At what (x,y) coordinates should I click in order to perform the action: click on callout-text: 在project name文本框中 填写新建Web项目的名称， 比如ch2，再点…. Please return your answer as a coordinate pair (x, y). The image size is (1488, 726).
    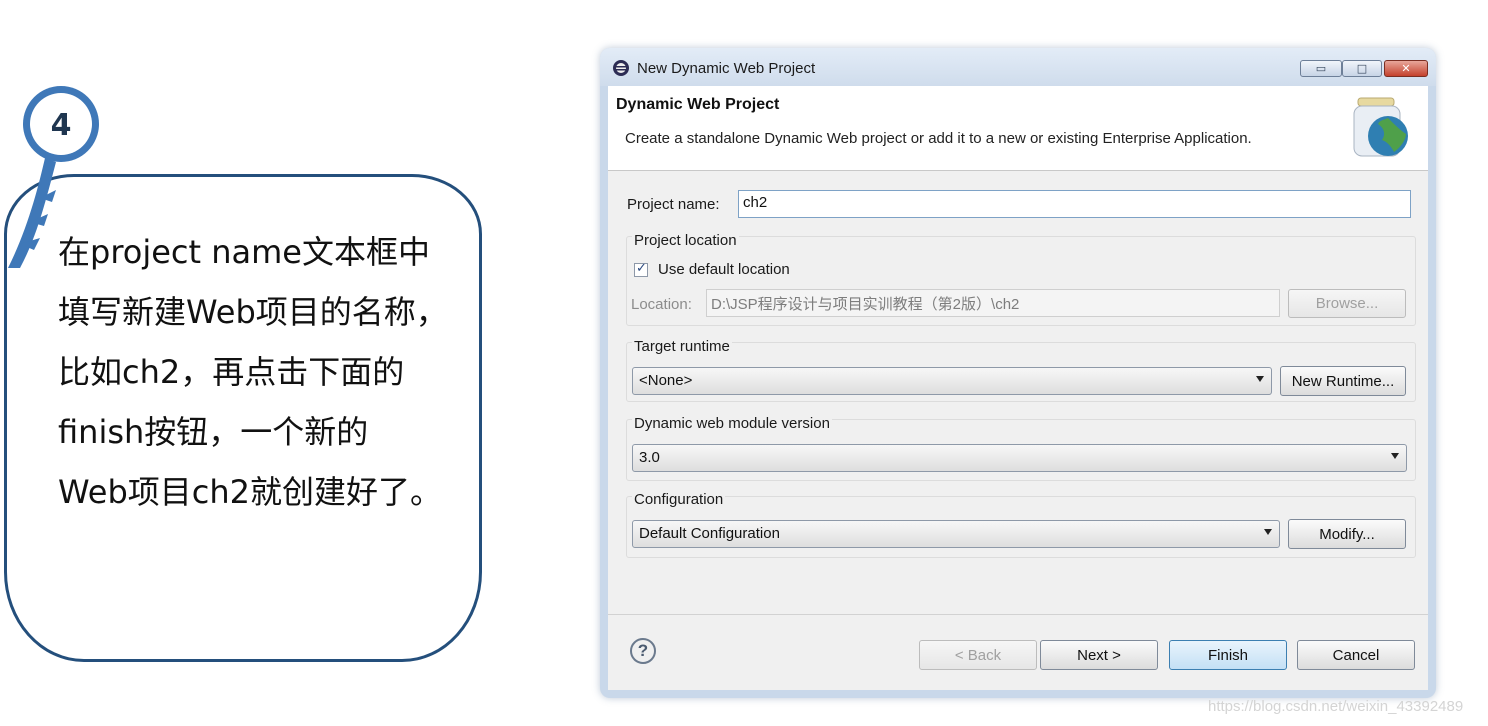
    Looking at the image, I should click on (268, 372).